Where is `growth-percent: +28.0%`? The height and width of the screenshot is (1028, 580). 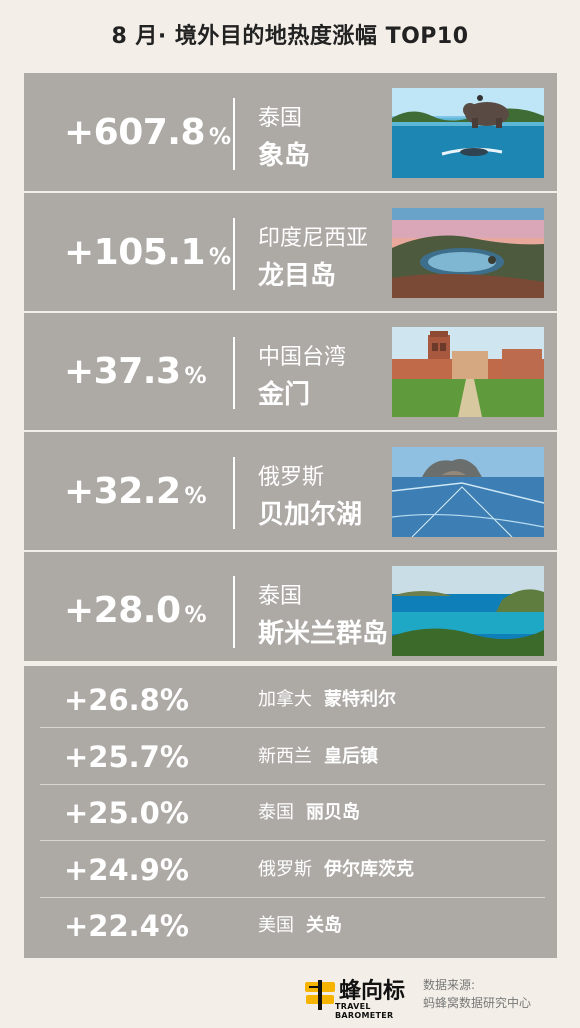 growth-percent: +28.0% is located at coordinates (135, 611).